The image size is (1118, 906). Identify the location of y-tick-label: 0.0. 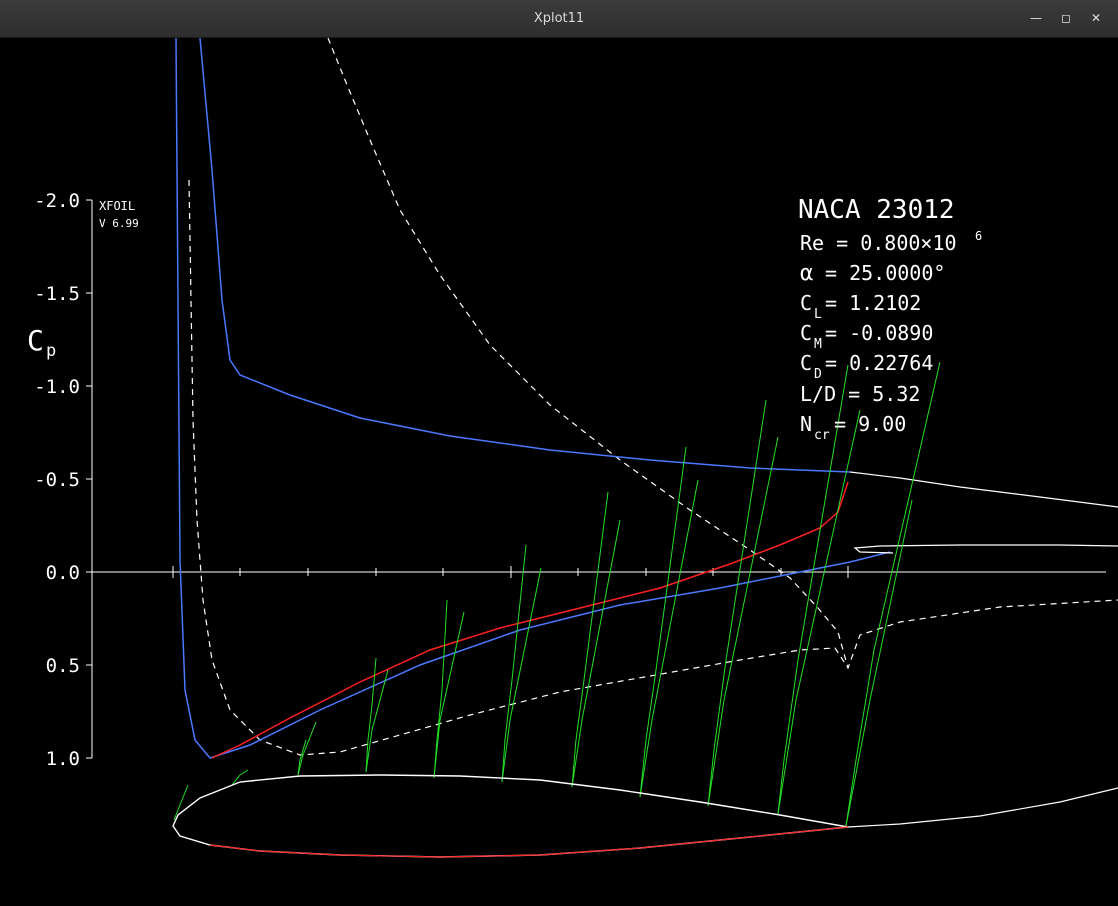
(63, 573).